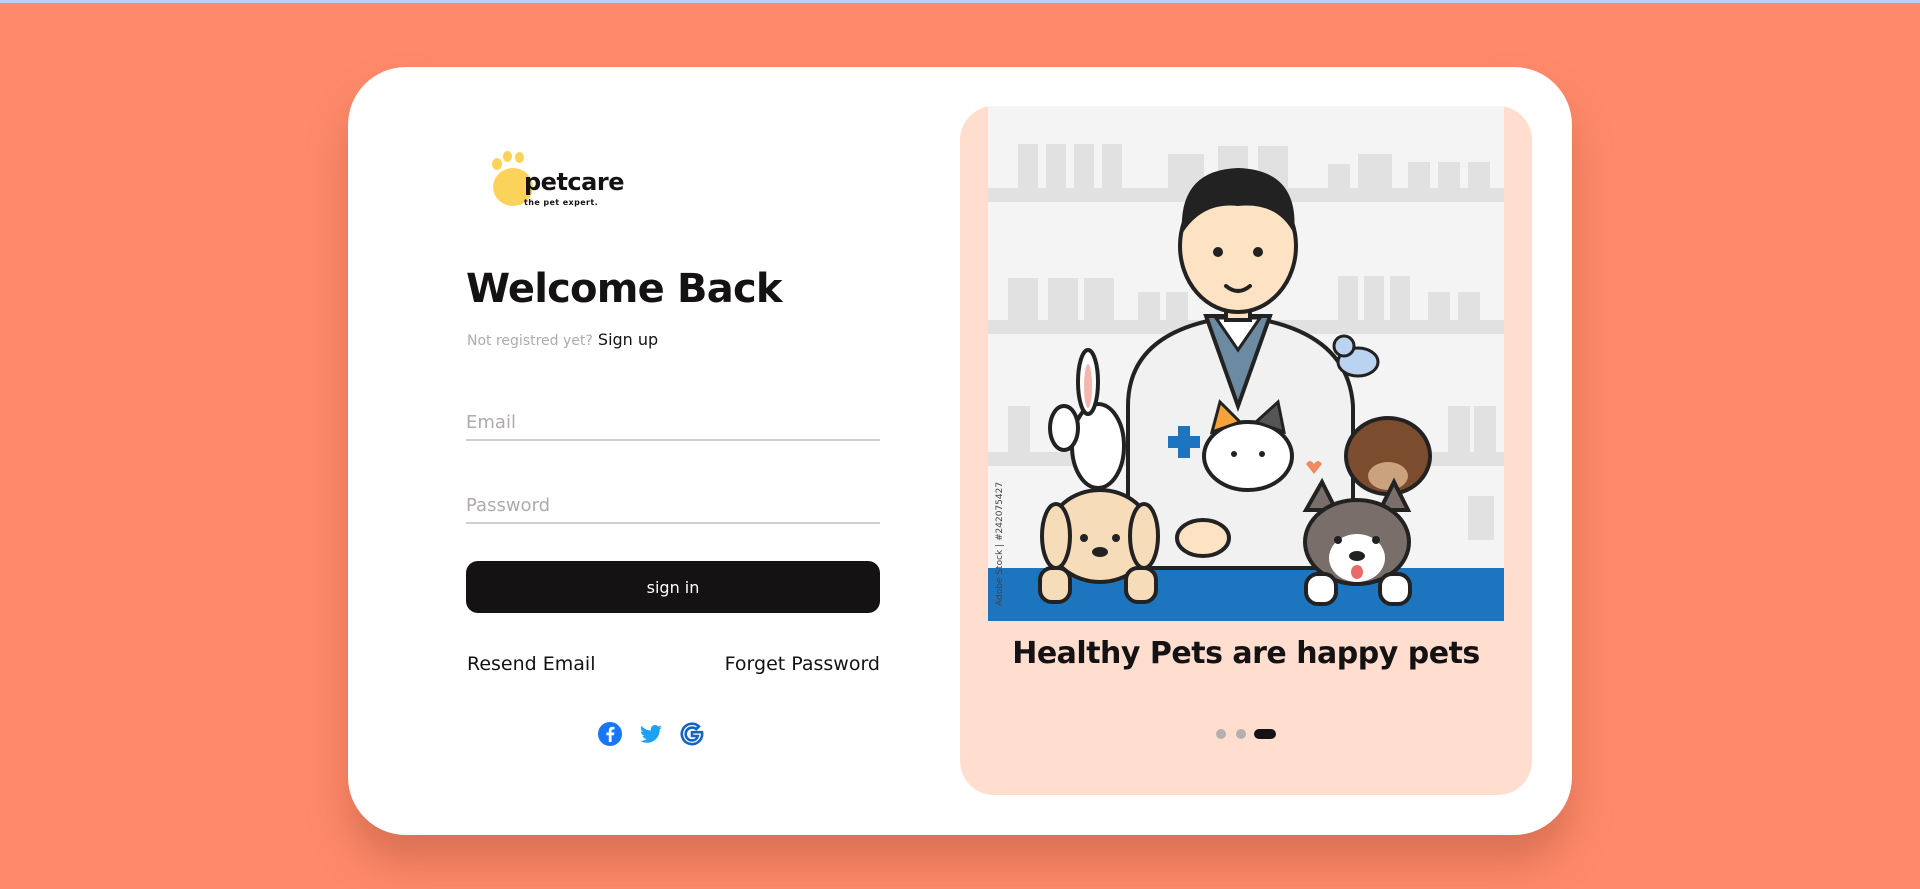 The height and width of the screenshot is (889, 1920). Describe the element at coordinates (1000, 544) in the screenshot. I see `image-watermark: Adobe Stock | #242075427` at that location.